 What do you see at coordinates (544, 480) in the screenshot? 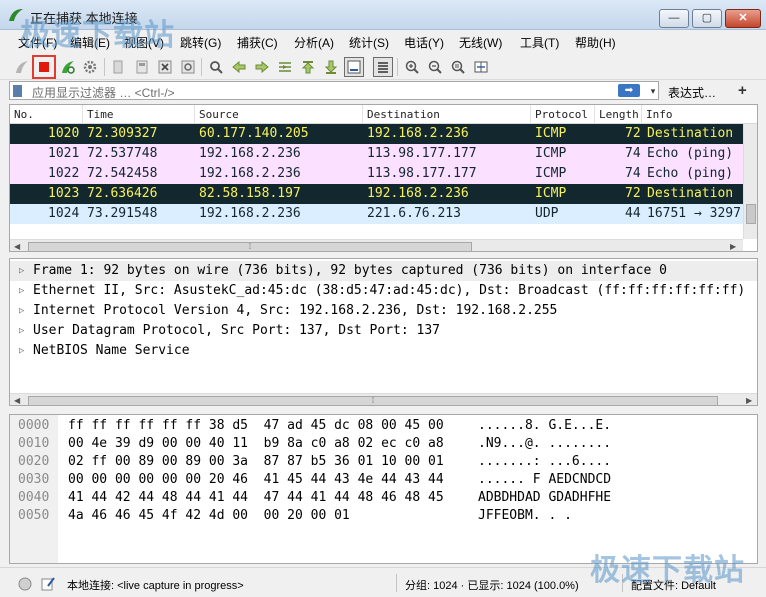
I see `hex-ascii: ...... F AEDCNDCD` at bounding box center [544, 480].